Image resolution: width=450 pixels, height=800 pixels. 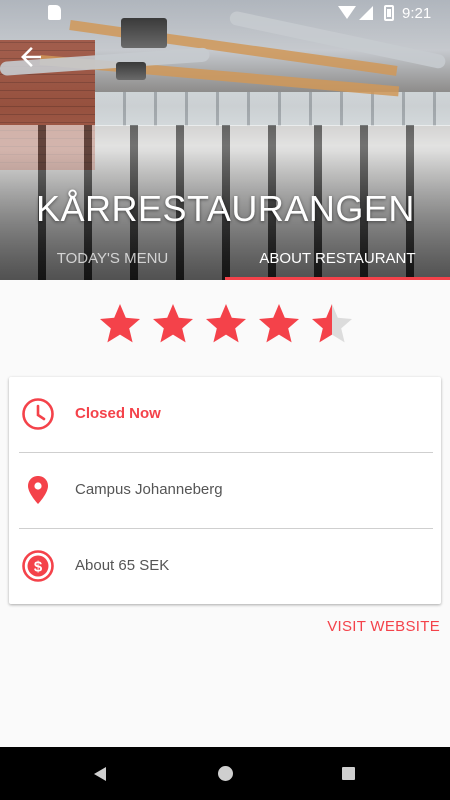 I want to click on restaurant-title: KÅRRESTAURANGEN, so click(x=225, y=208).